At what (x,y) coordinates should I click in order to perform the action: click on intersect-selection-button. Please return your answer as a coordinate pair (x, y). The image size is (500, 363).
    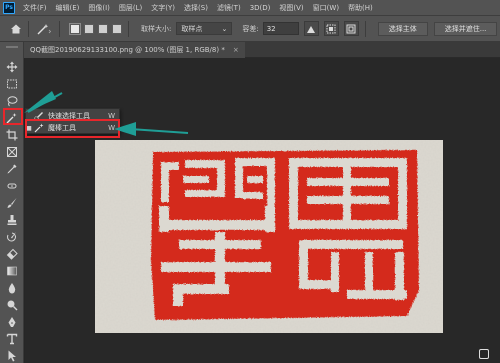
    Looking at the image, I should click on (117, 28).